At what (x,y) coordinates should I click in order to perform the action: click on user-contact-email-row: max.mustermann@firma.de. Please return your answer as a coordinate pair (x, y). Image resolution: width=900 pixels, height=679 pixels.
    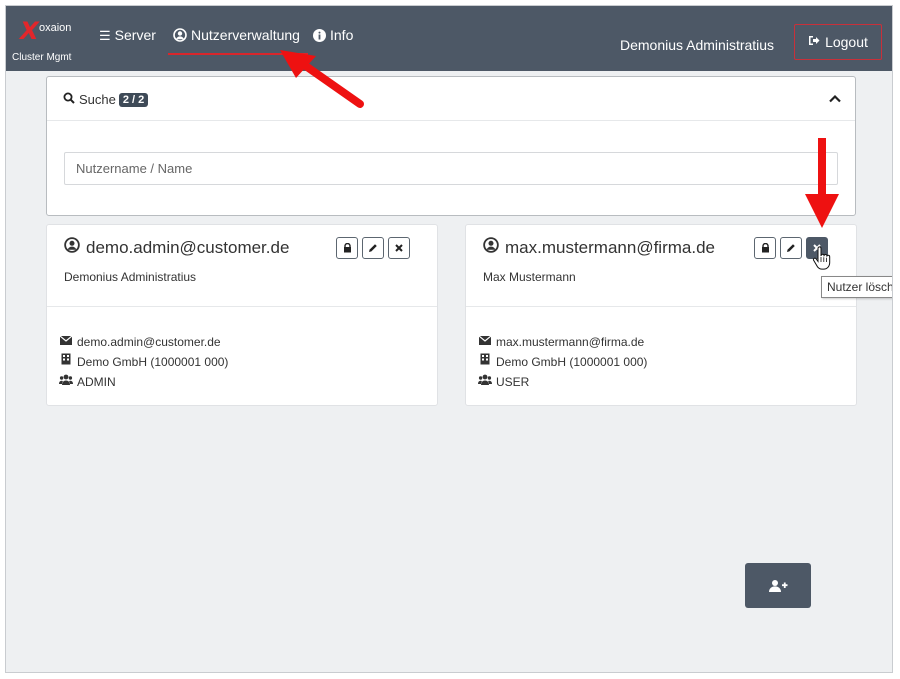
    Looking at the image, I should click on (562, 342).